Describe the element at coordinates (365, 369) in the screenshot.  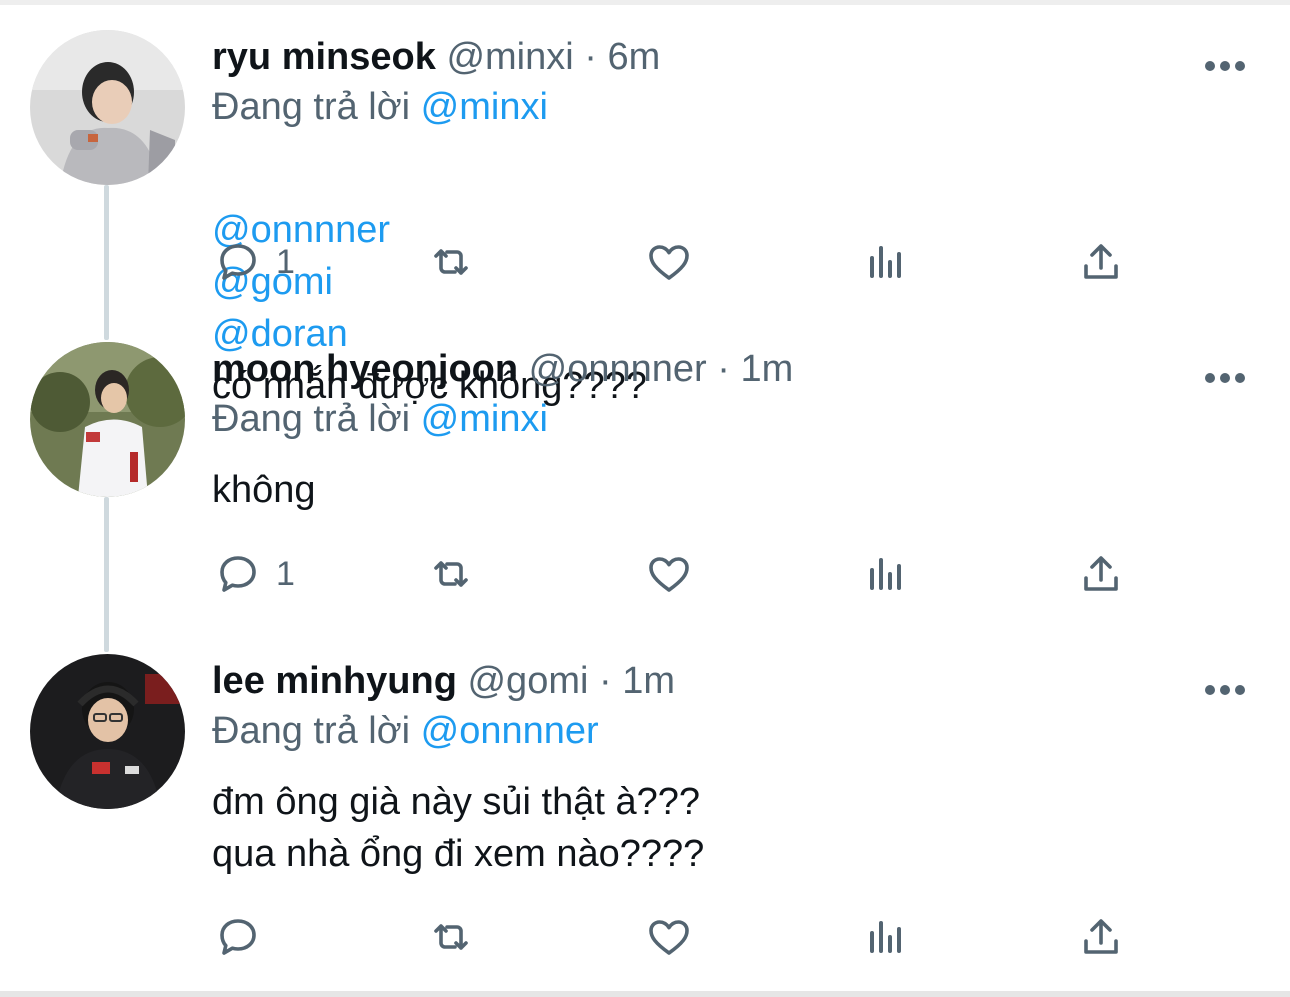
I see `display-name: moon hyeonjoon` at that location.